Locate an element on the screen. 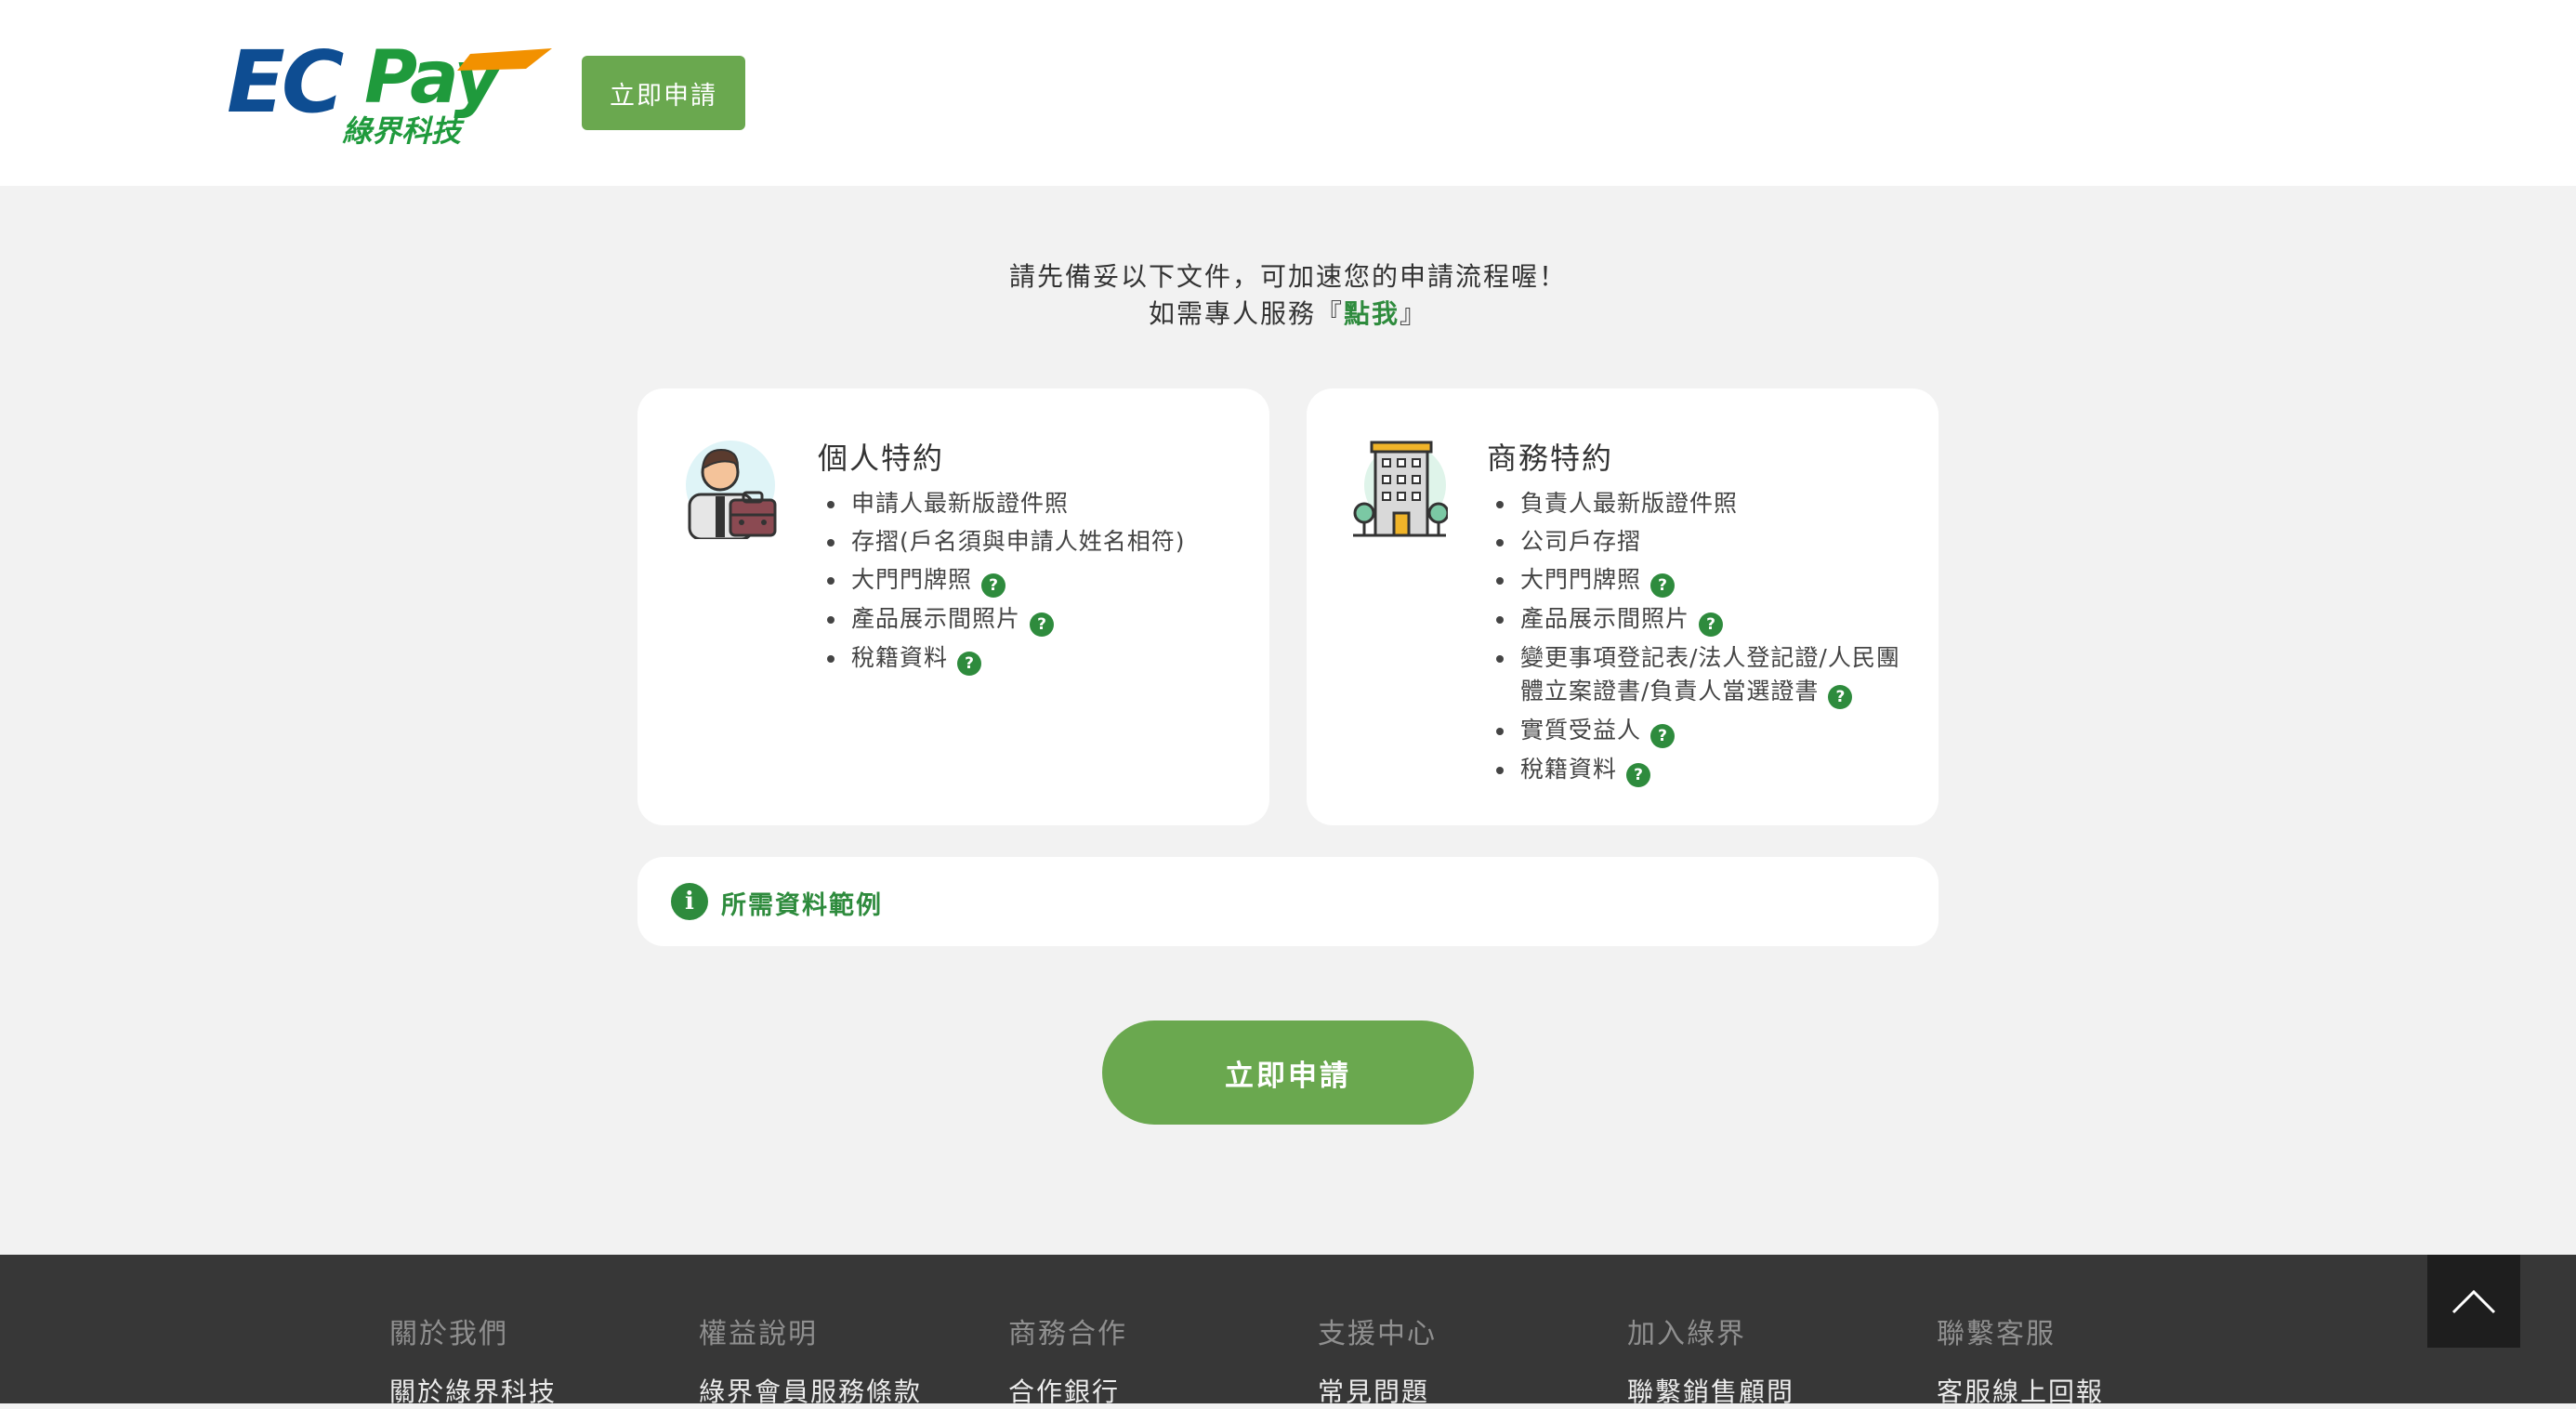  svg-text: EC is located at coordinates (285, 84).